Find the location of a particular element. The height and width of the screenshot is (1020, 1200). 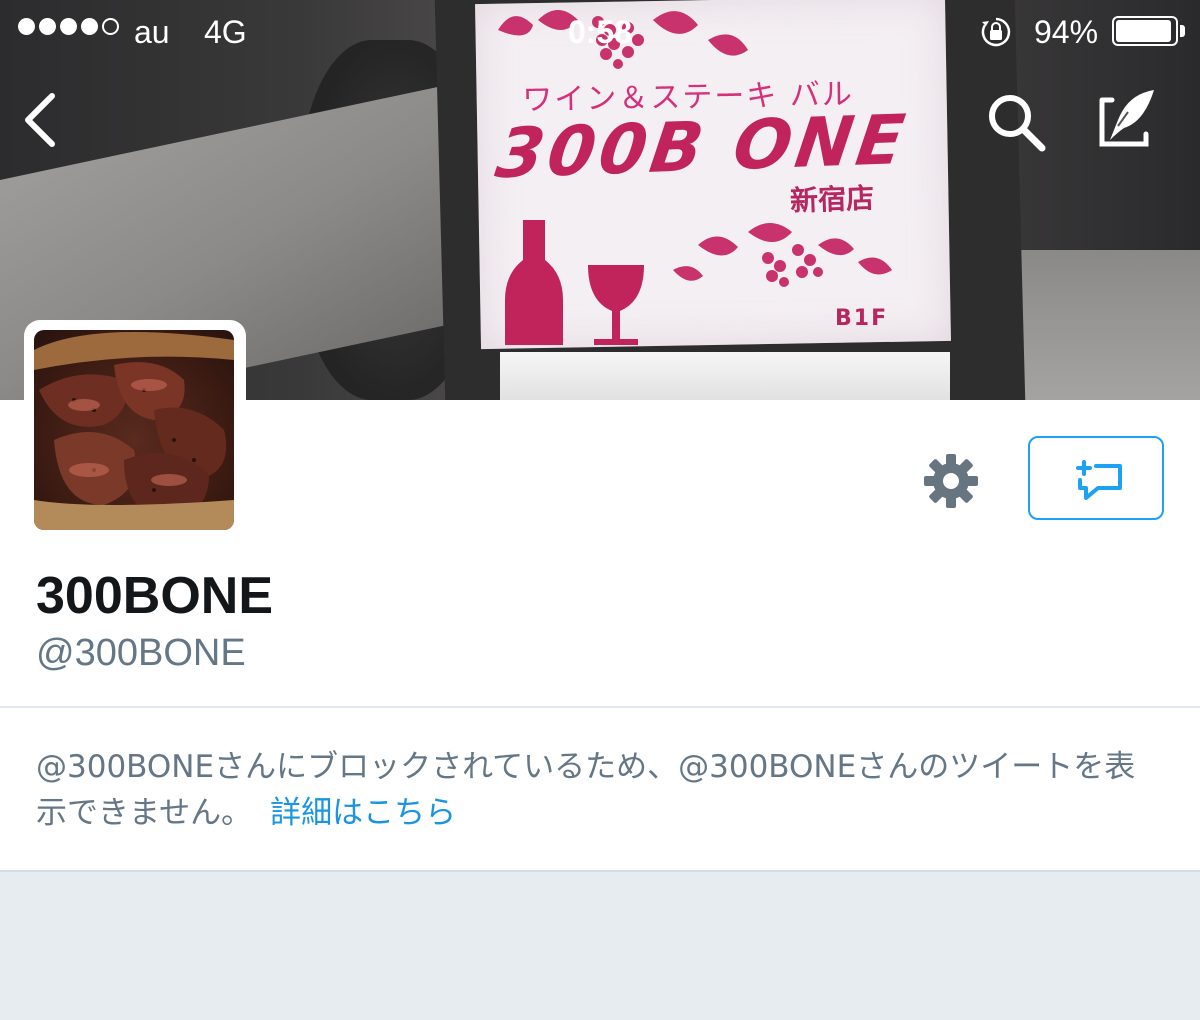

banner-sign-lightbox is located at coordinates (725, 376).